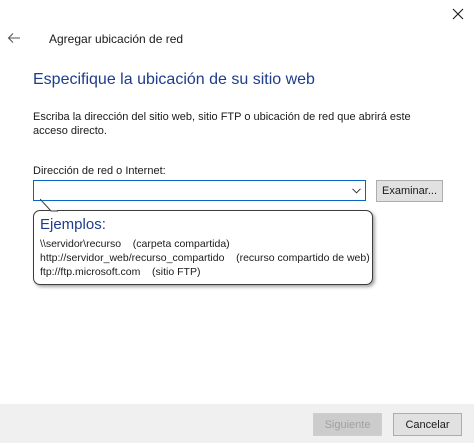  What do you see at coordinates (49, 205) in the screenshot?
I see `tooltip-pointer` at bounding box center [49, 205].